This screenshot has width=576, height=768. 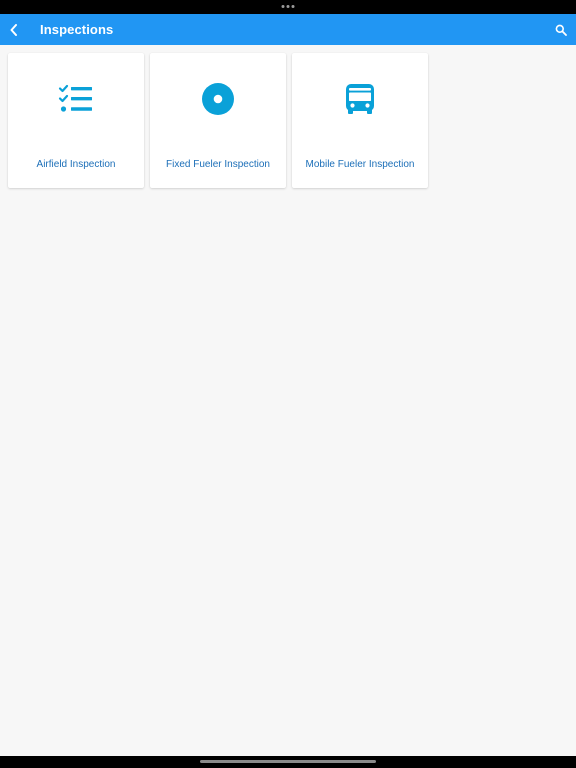 What do you see at coordinates (218, 164) in the screenshot?
I see `tile-label: Fixed Fueler Inspection` at bounding box center [218, 164].